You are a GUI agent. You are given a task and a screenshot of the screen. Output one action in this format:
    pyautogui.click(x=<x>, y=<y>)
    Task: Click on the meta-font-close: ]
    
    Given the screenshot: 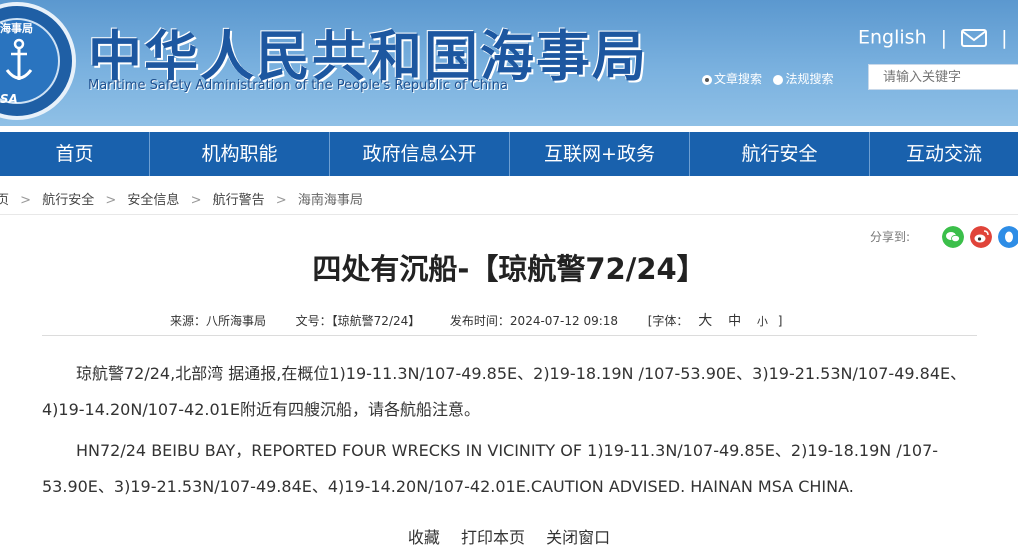 What is the action you would take?
    pyautogui.click(x=780, y=321)
    